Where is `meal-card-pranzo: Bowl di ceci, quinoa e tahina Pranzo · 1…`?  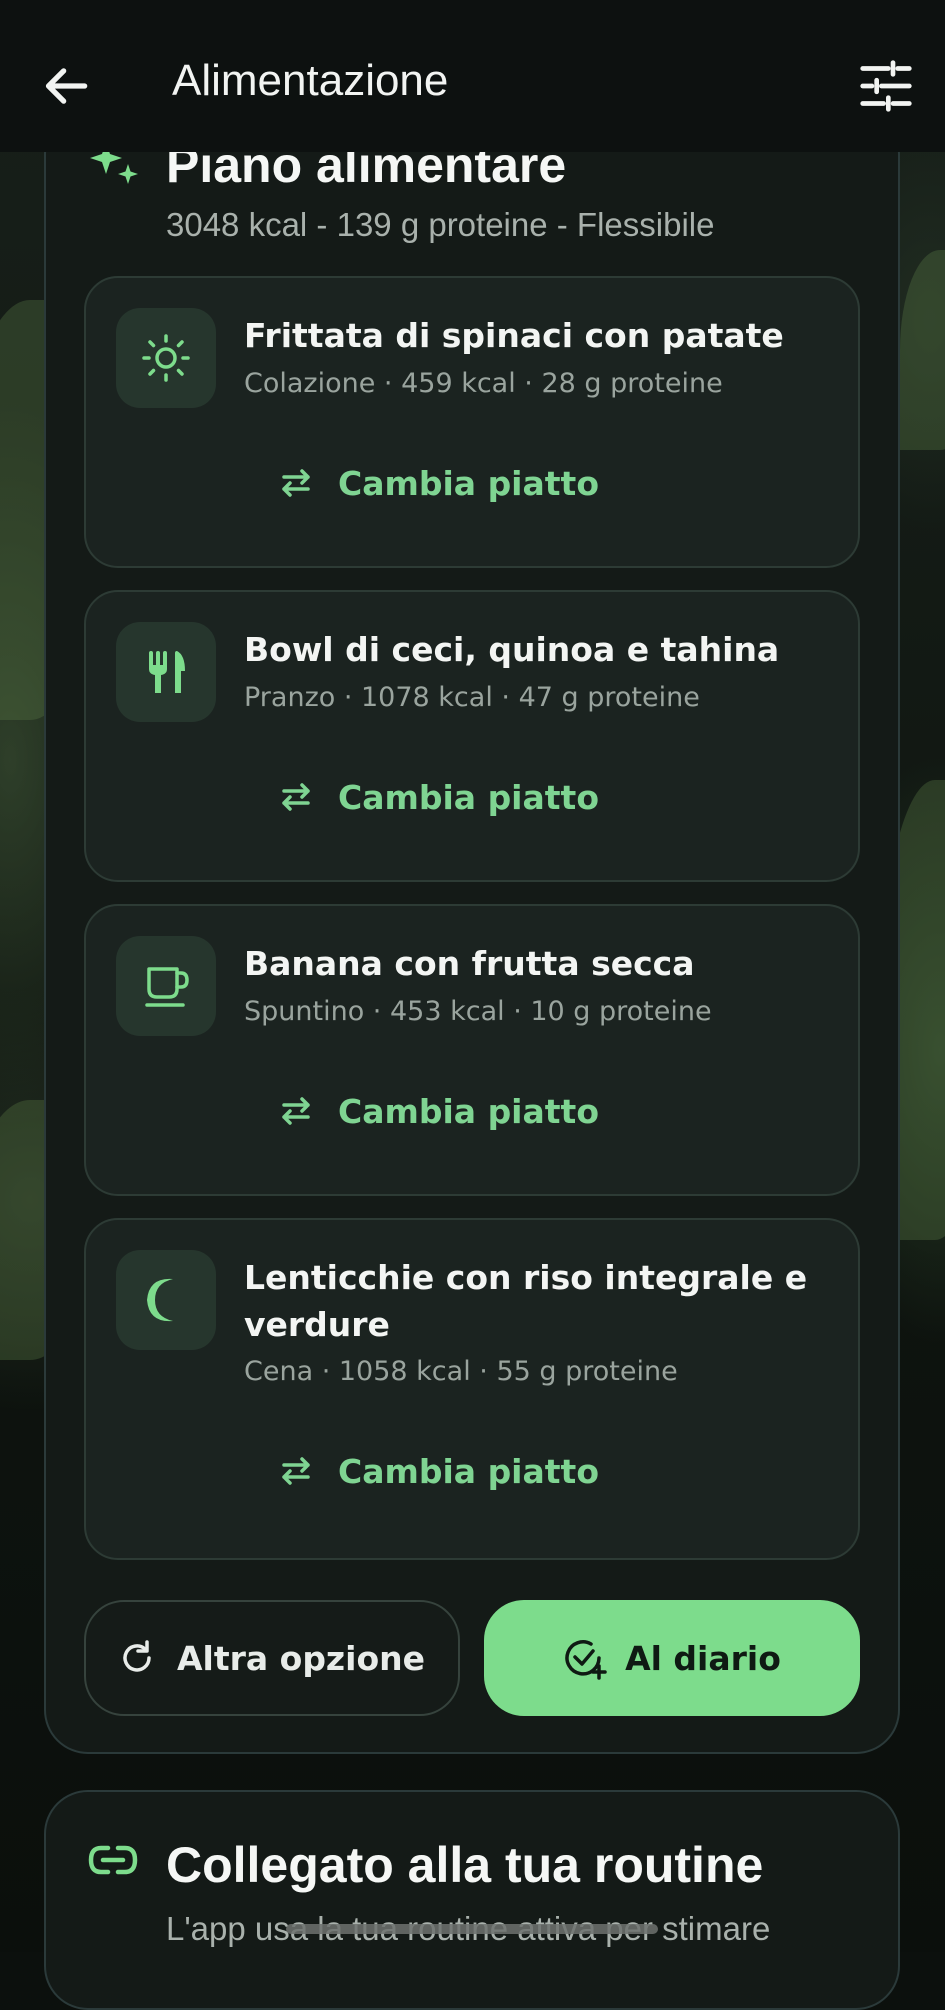 meal-card-pranzo: Bowl di ceci, quinoa e tahina Pranzo · 1… is located at coordinates (472, 736).